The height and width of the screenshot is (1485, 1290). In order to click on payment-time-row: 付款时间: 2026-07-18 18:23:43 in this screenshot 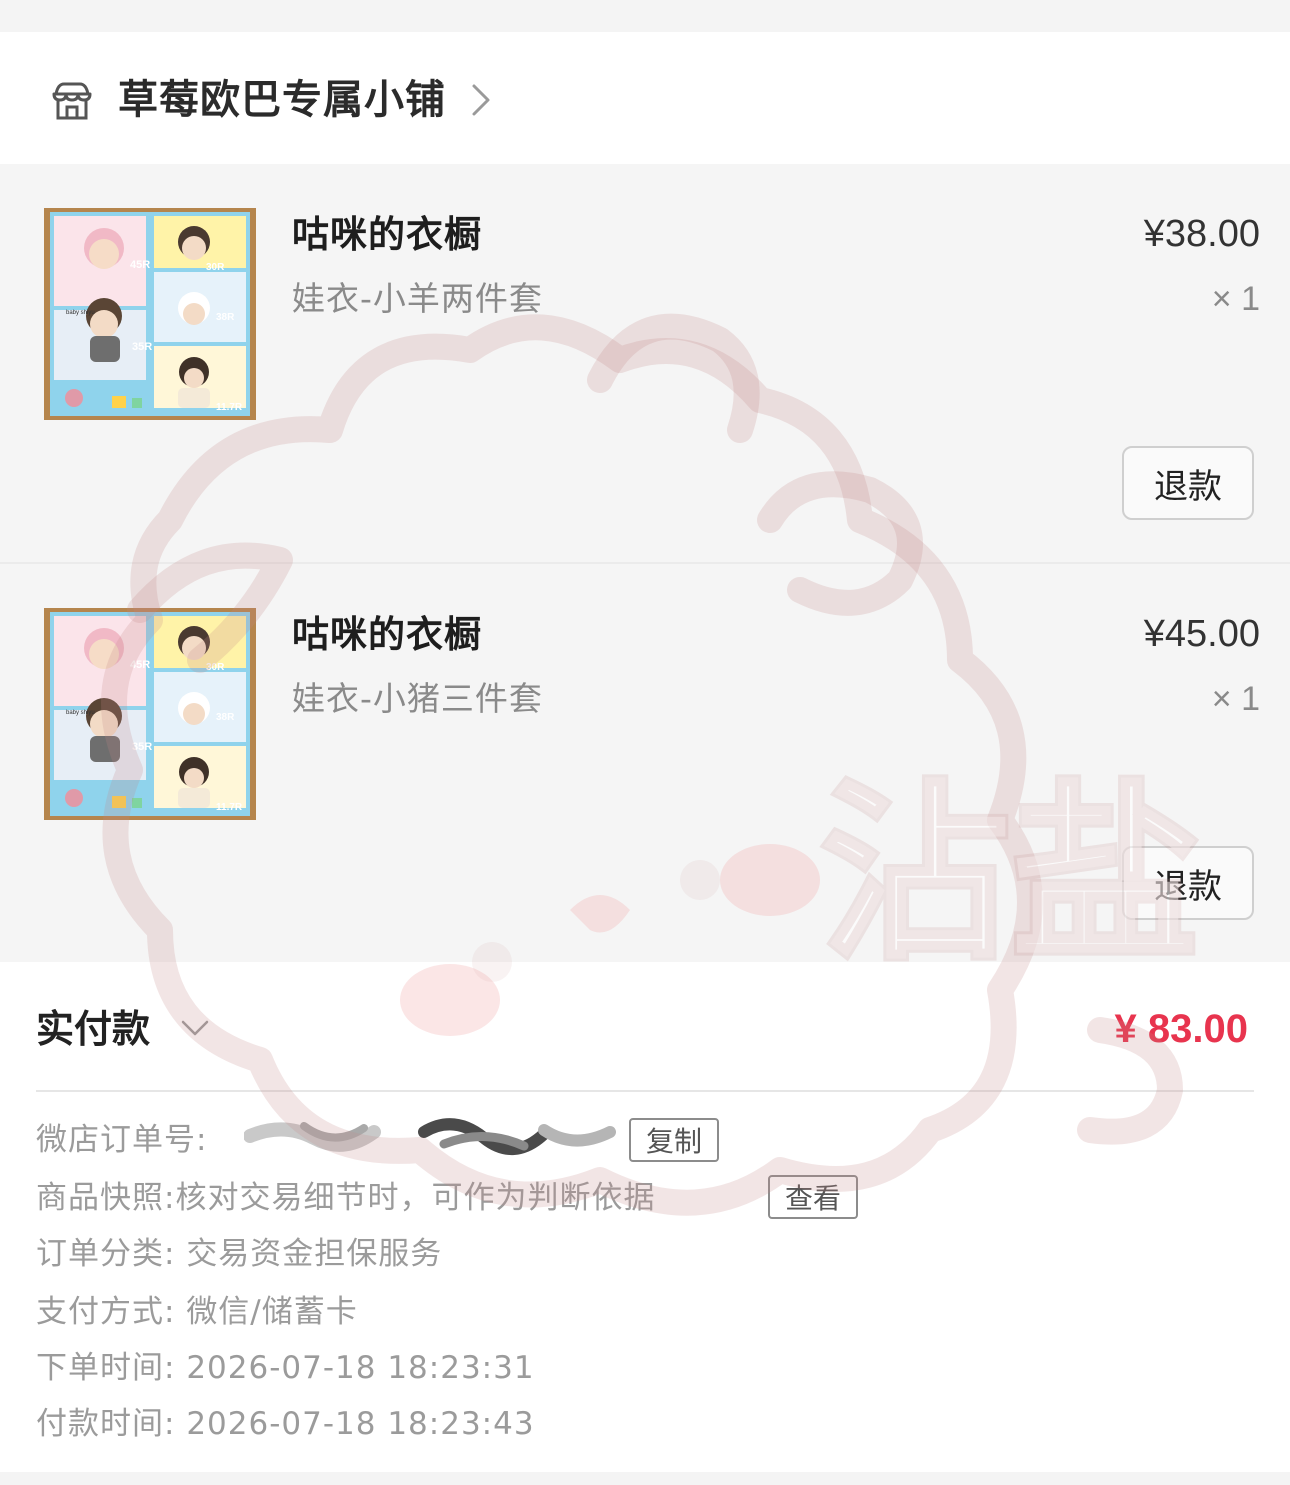, I will do `click(285, 1424)`.